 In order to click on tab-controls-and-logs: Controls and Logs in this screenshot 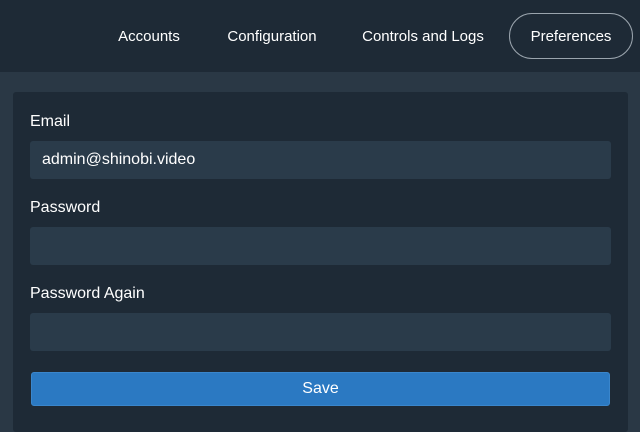, I will do `click(423, 36)`.